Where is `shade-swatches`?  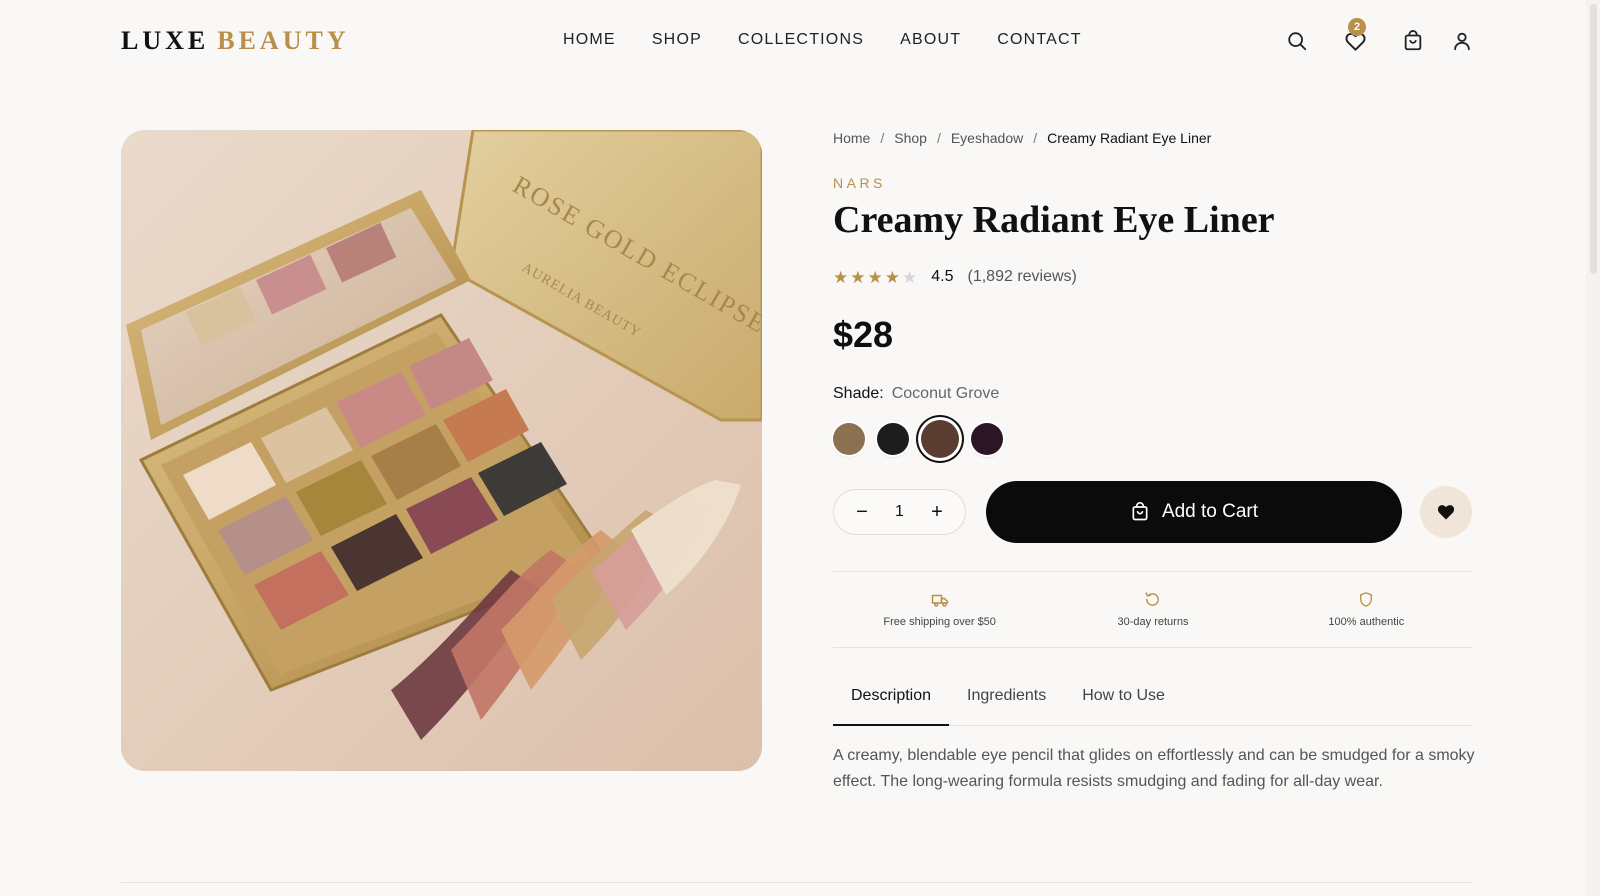 shade-swatches is located at coordinates (918, 439).